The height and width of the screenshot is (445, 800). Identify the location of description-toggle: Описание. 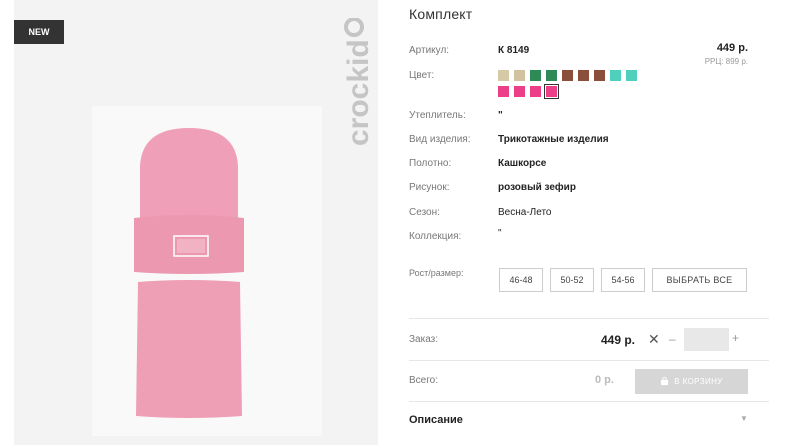
(436, 420).